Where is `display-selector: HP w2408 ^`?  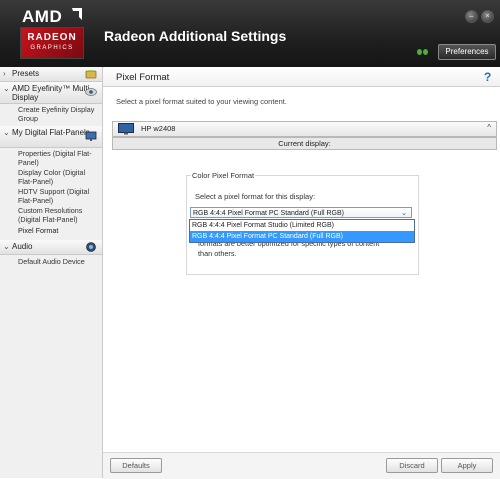 display-selector: HP w2408 ^ is located at coordinates (304, 129).